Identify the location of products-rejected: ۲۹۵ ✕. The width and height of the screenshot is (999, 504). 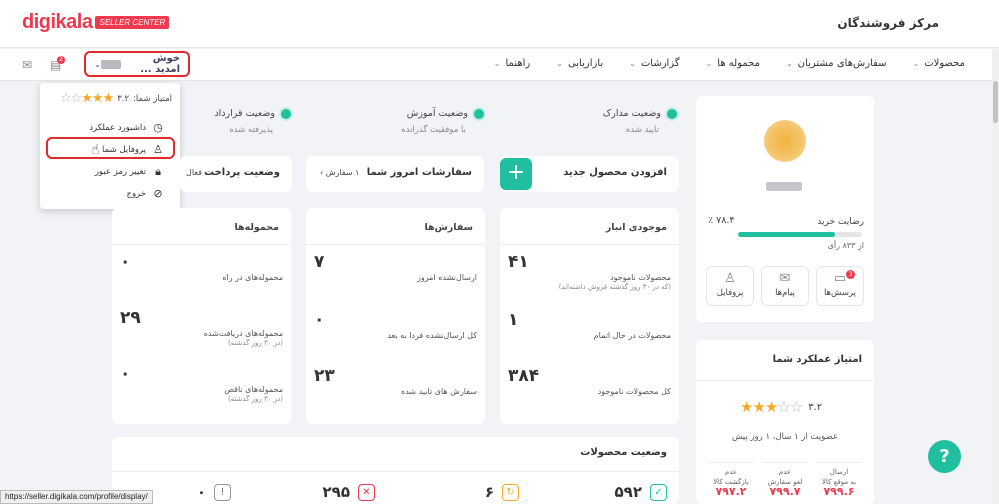
(349, 492).